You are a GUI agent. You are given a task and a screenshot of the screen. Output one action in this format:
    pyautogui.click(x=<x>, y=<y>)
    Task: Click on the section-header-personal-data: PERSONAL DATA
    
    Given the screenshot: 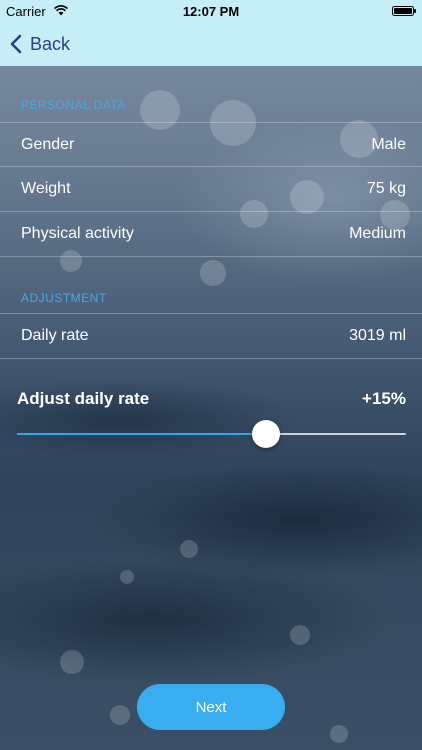 What is the action you would take?
    pyautogui.click(x=73, y=105)
    